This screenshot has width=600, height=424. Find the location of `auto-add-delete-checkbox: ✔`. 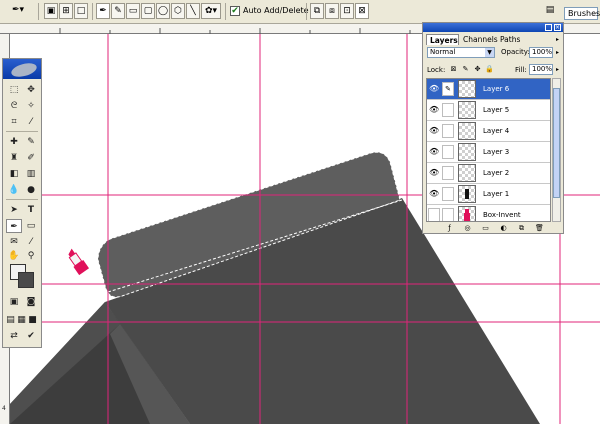

auto-add-delete-checkbox: ✔ is located at coordinates (235, 11).